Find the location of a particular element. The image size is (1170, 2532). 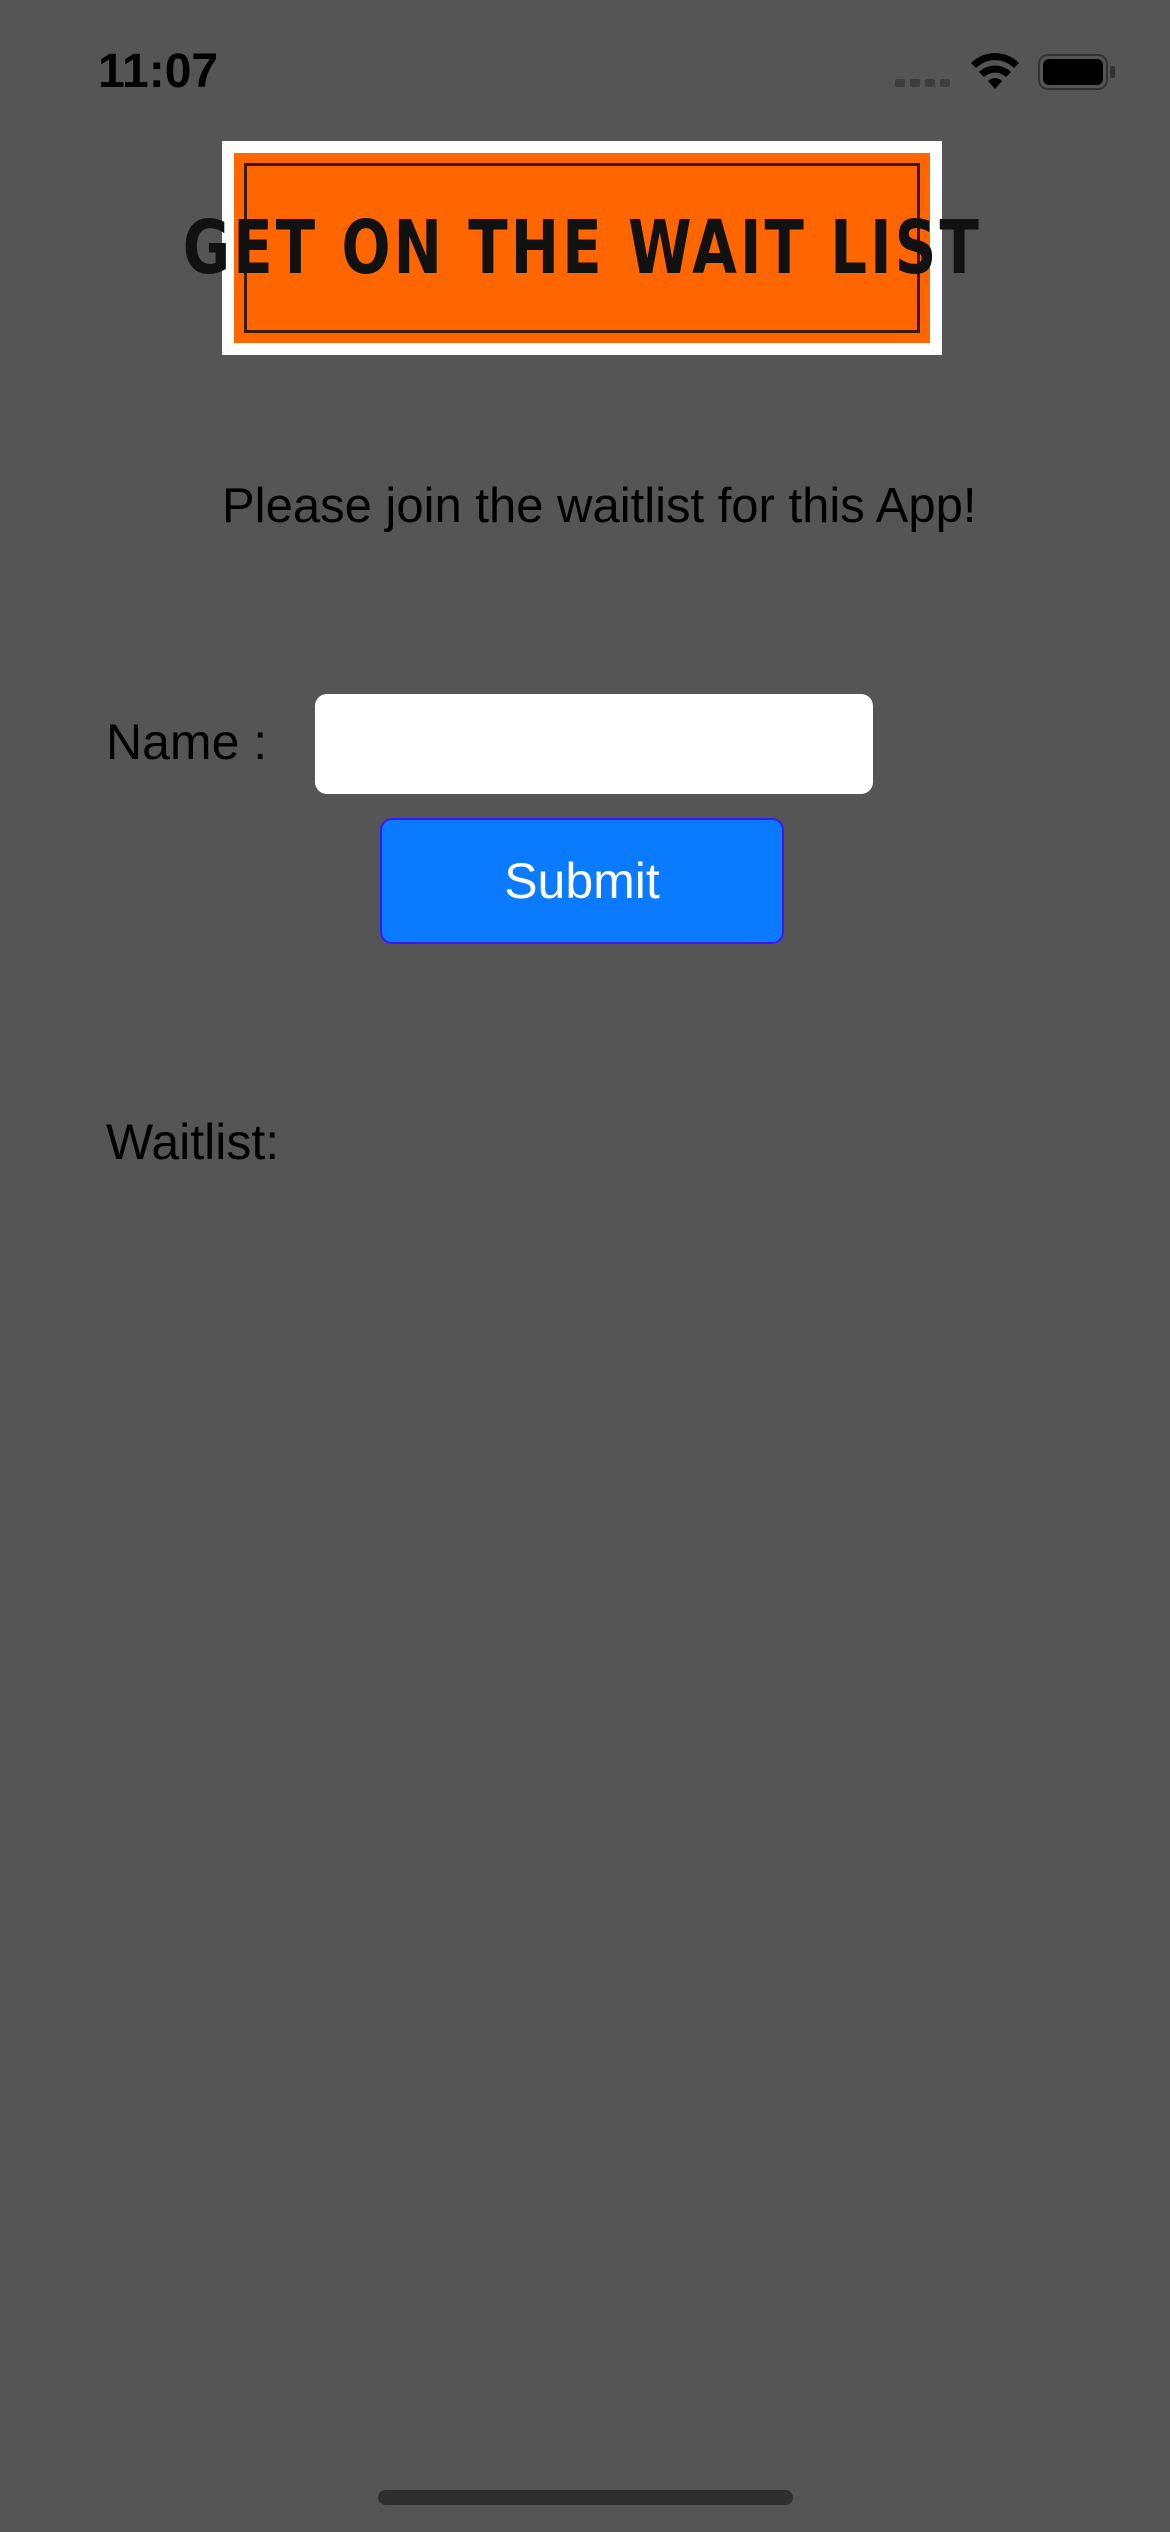

waitlist-banner: GET ON THE WAIT LIST is located at coordinates (580, 248).